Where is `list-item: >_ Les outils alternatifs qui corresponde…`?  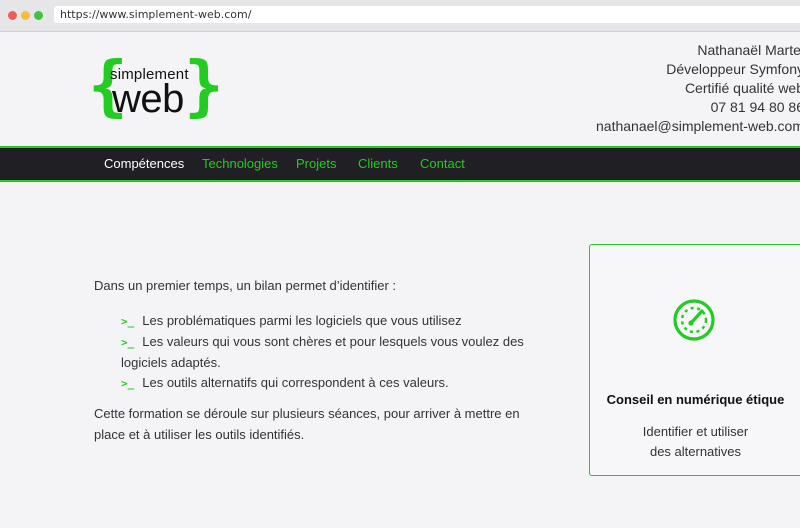 list-item: >_ Les outils alternatifs qui corresponde… is located at coordinates (326, 383).